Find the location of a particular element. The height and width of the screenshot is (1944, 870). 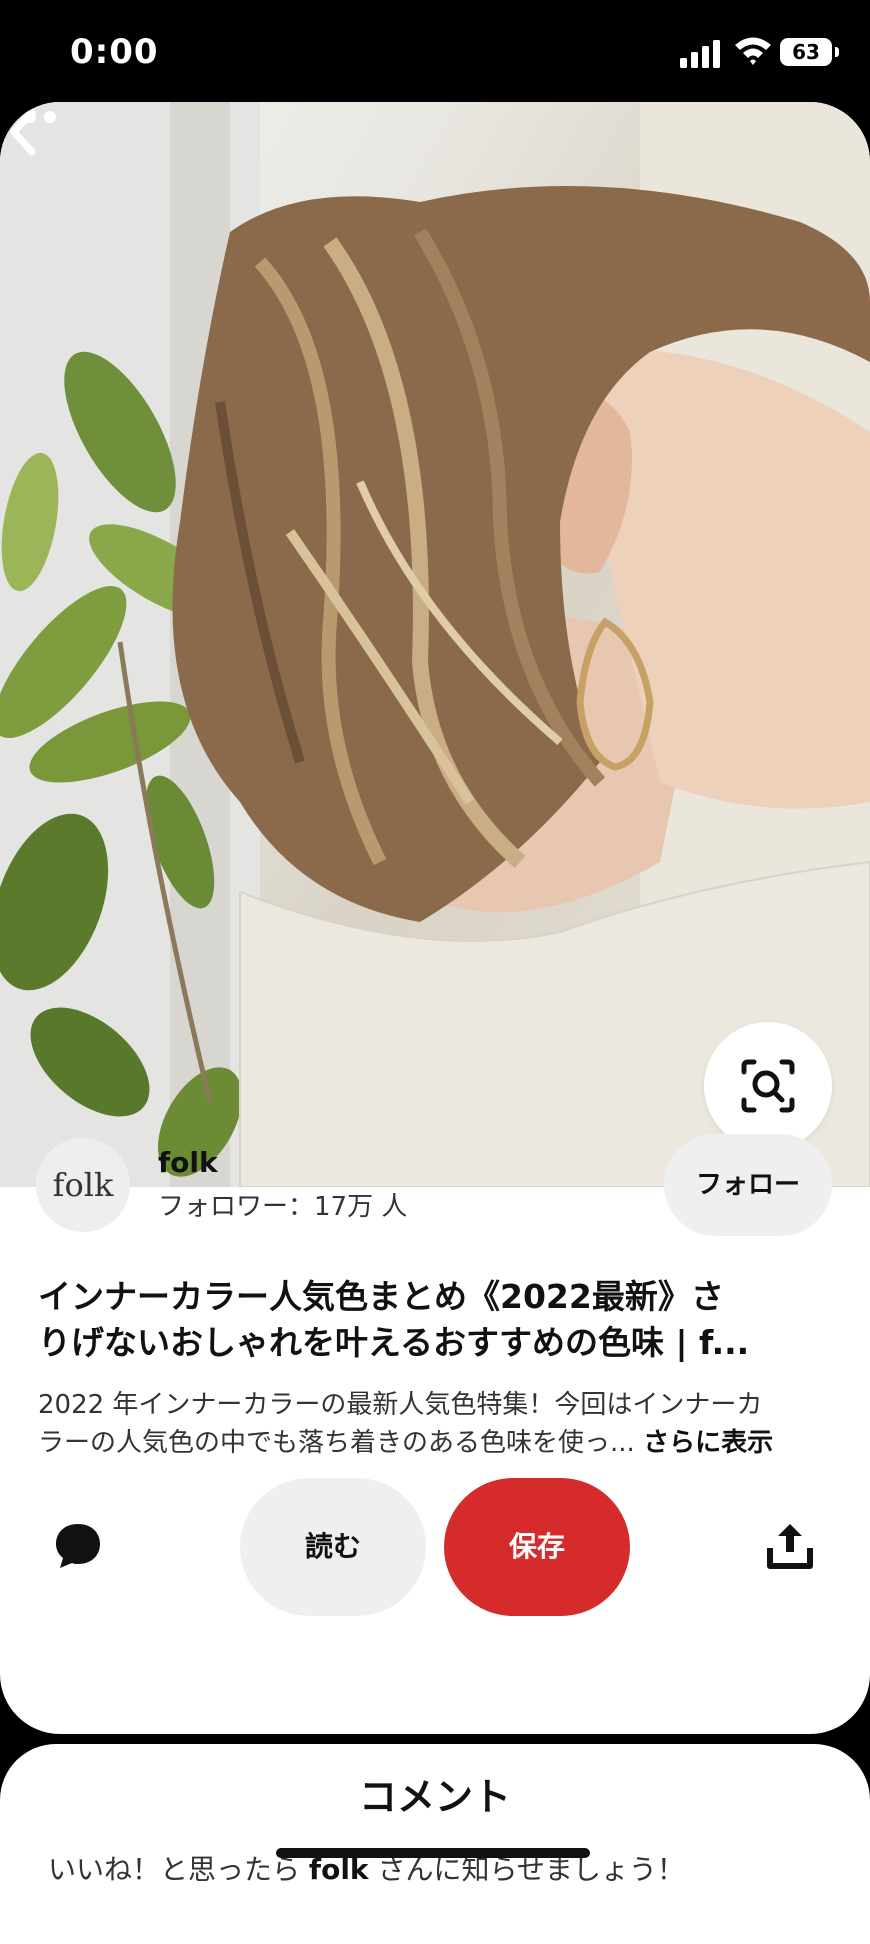

status-bar: 0:00 63 is located at coordinates (435, 52).